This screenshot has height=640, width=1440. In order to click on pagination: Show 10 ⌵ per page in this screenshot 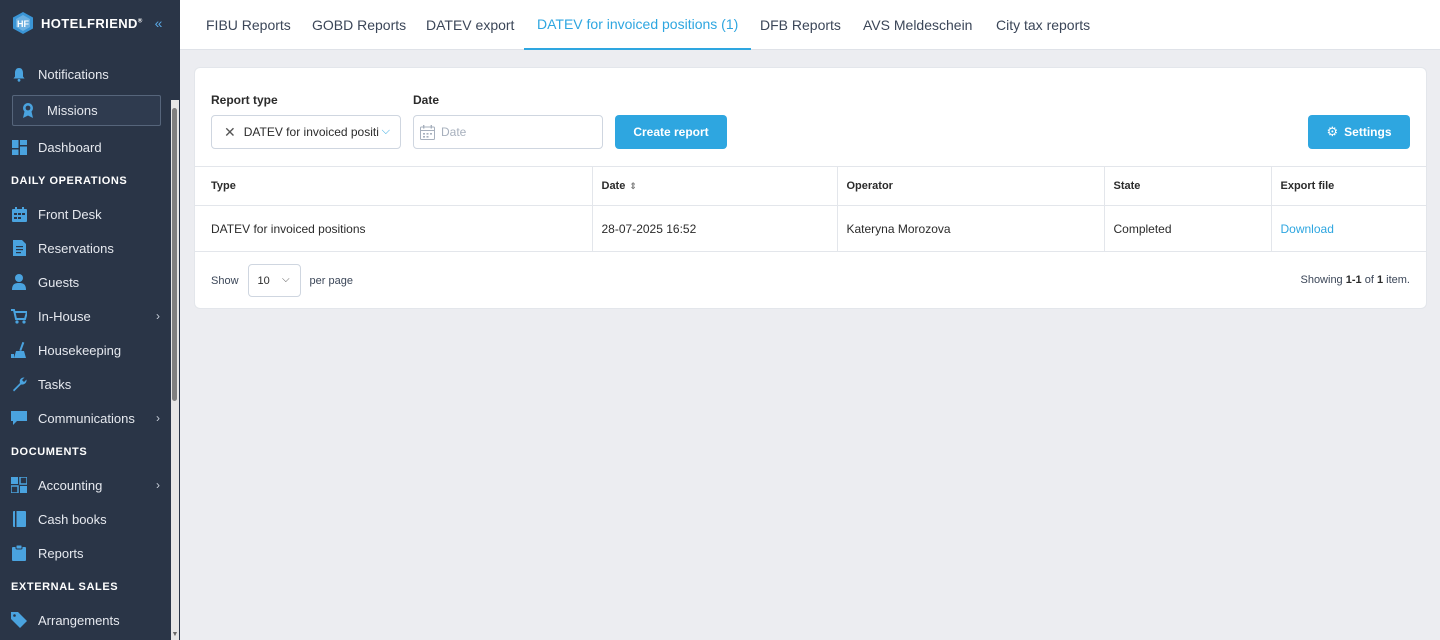, I will do `click(282, 280)`.